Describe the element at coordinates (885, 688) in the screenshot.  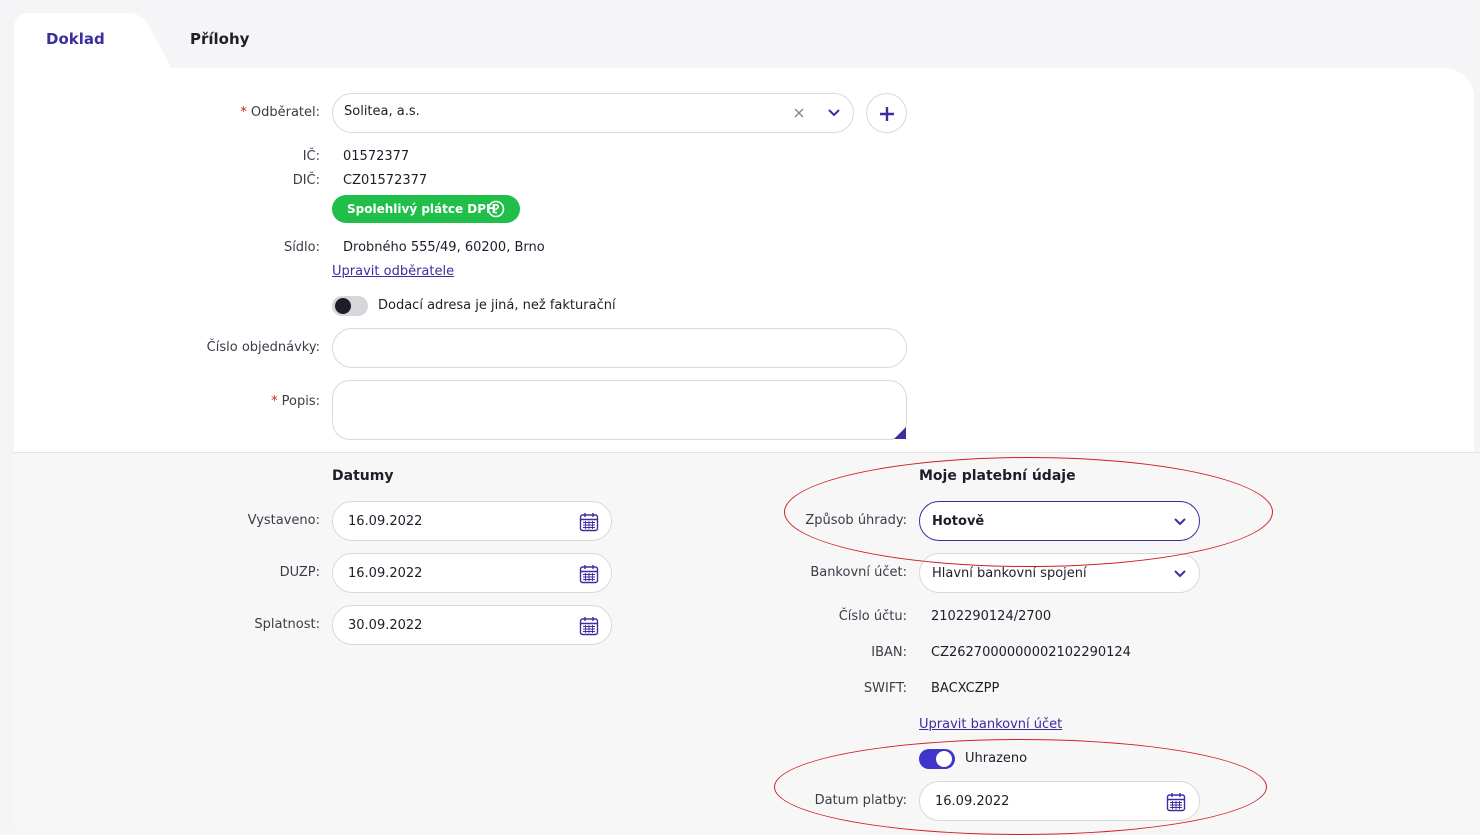
I see `swift-label: SWIFT:` at that location.